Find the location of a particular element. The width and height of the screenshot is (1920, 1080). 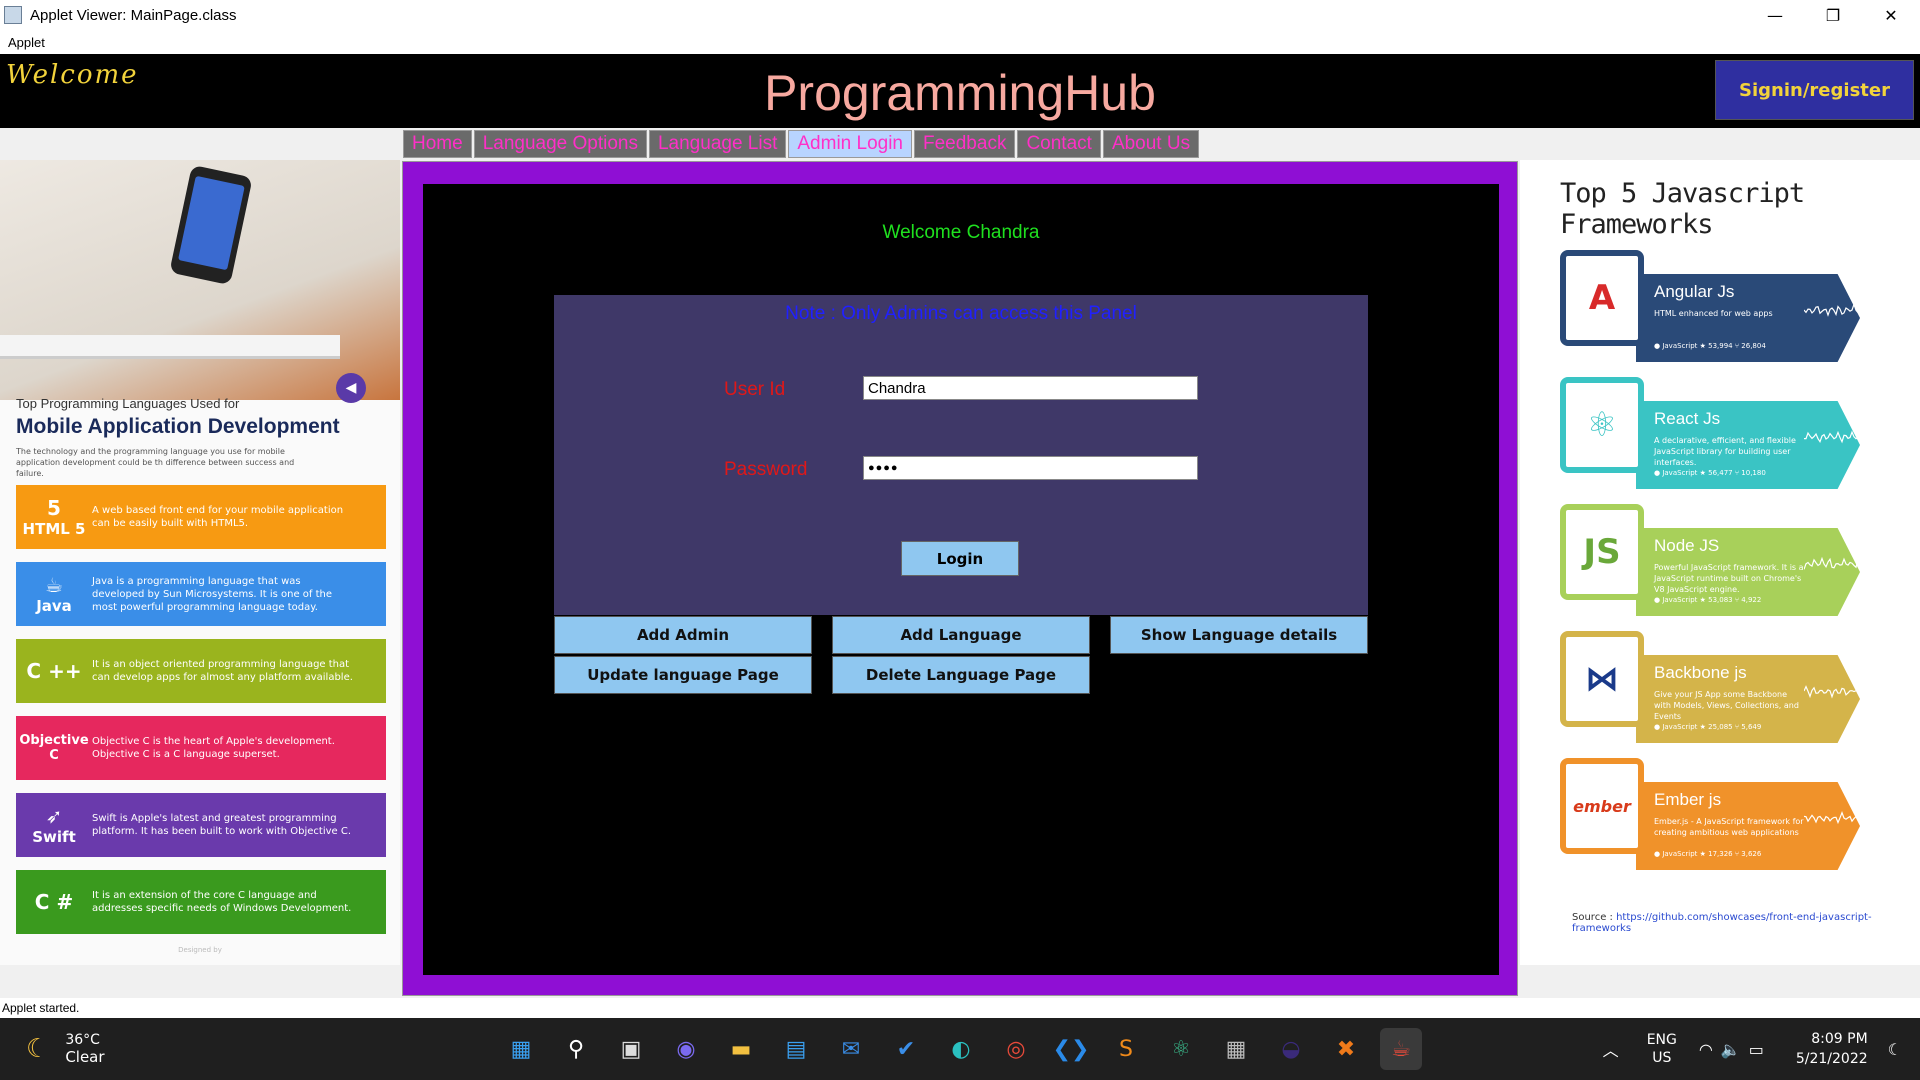

applet-status-bar: Applet started. is located at coordinates (960, 1008).